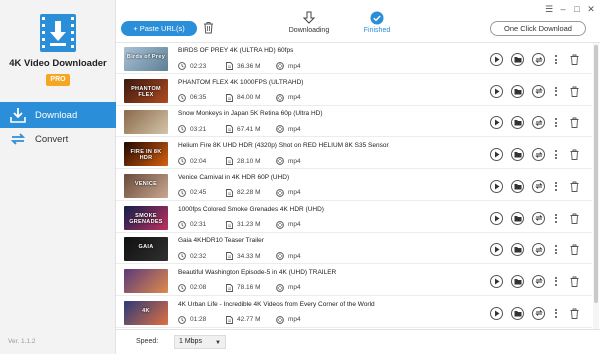 Image resolution: width=600 pixels, height=354 pixels. I want to click on sidebar-item-label: Convert, so click(52, 139).